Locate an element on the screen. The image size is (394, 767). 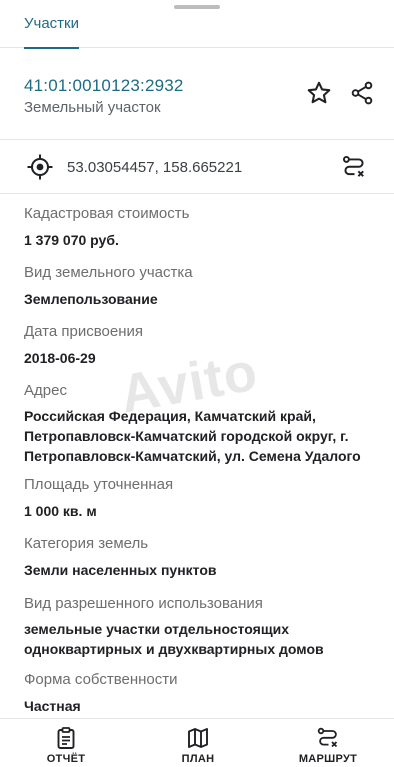
share-icon is located at coordinates (362, 93).